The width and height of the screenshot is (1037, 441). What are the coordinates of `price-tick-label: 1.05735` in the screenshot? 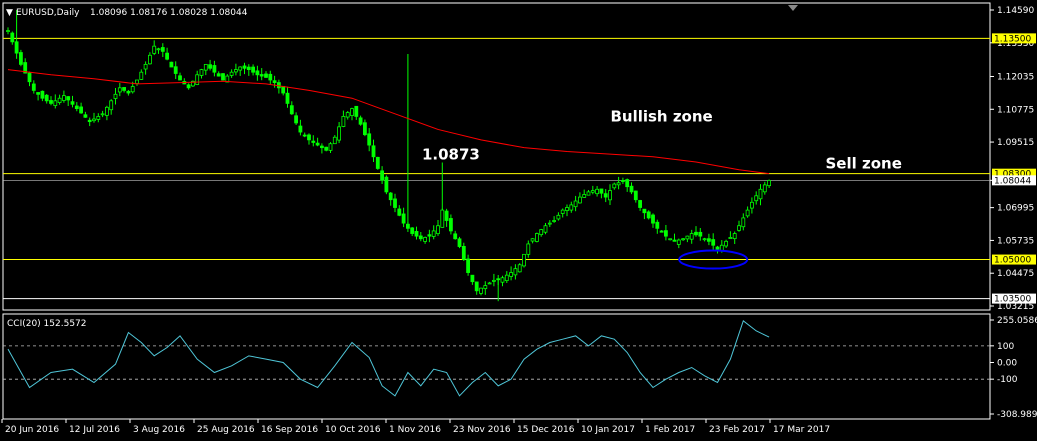 It's located at (1015, 241).